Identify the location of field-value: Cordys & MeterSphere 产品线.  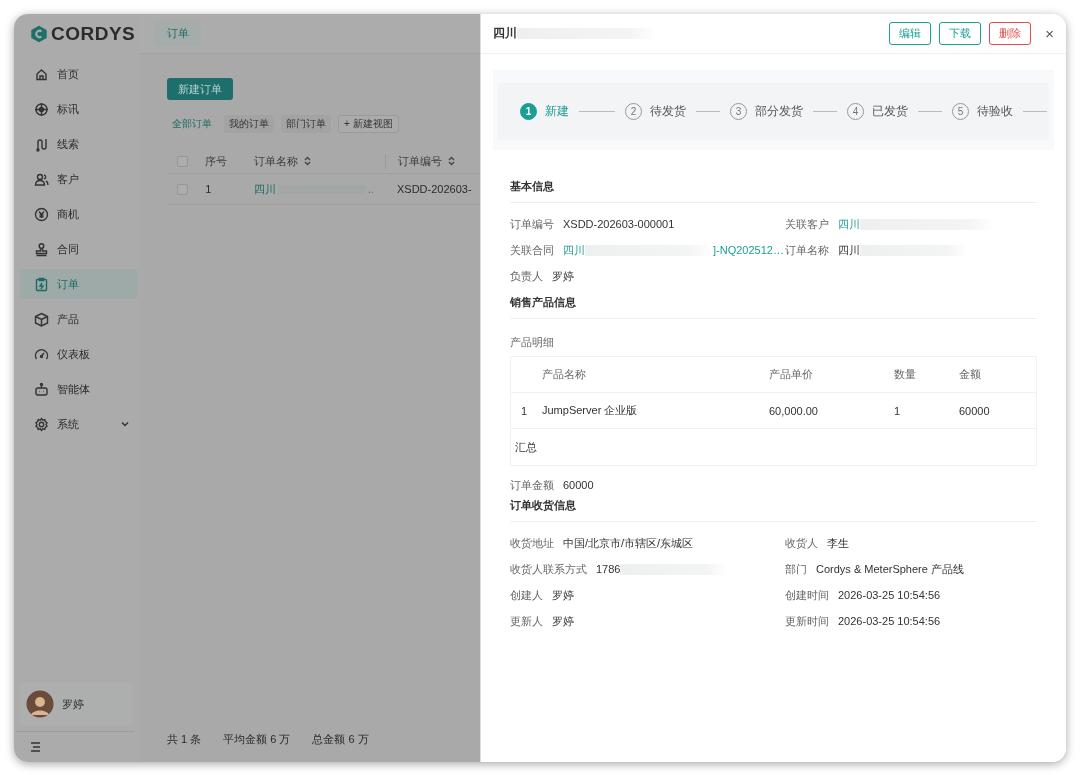
(890, 569).